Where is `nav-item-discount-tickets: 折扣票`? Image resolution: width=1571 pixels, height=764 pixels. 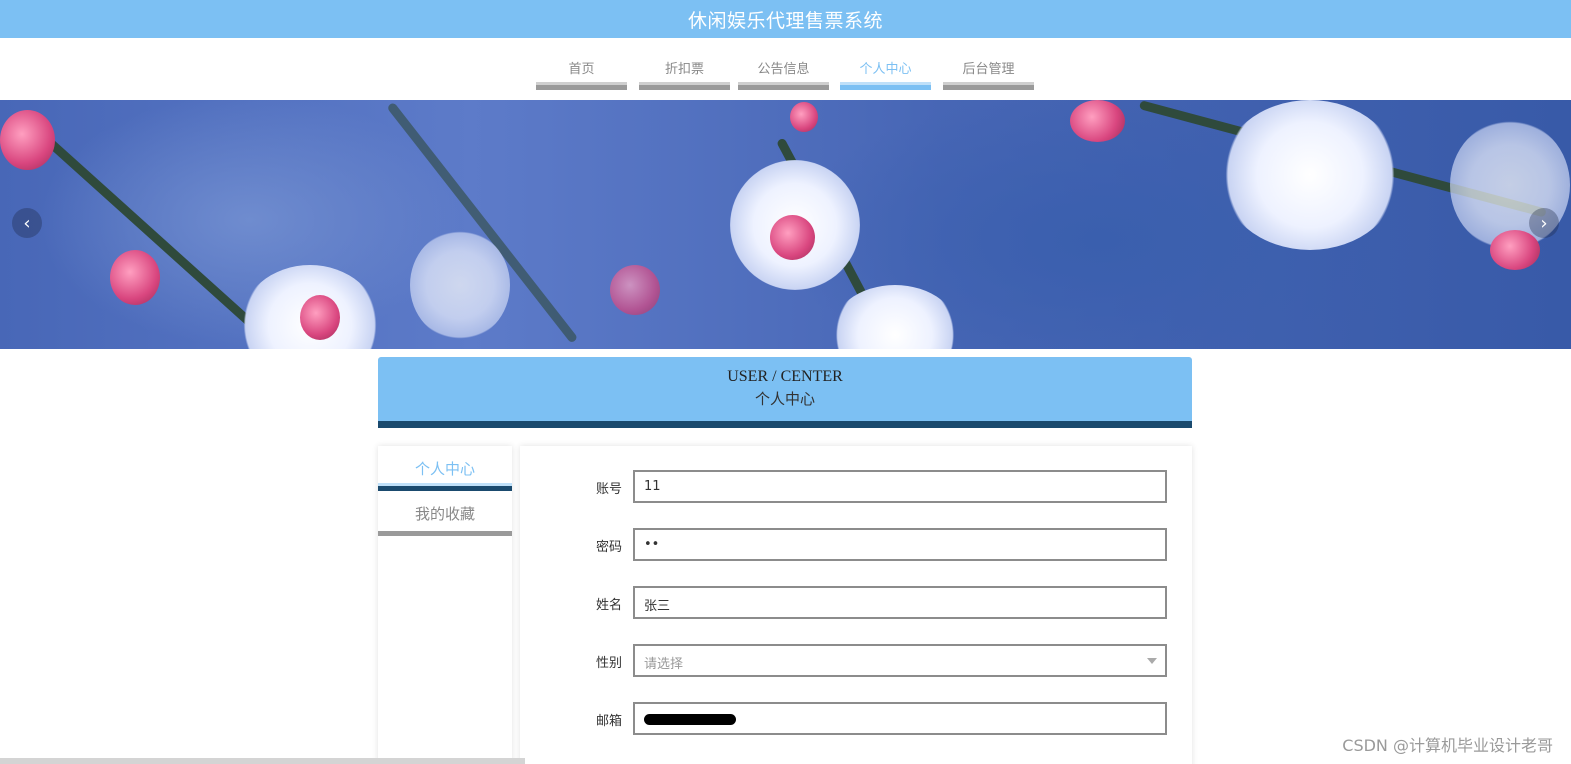
nav-item-discount-tickets: 折扣票 is located at coordinates (684, 67).